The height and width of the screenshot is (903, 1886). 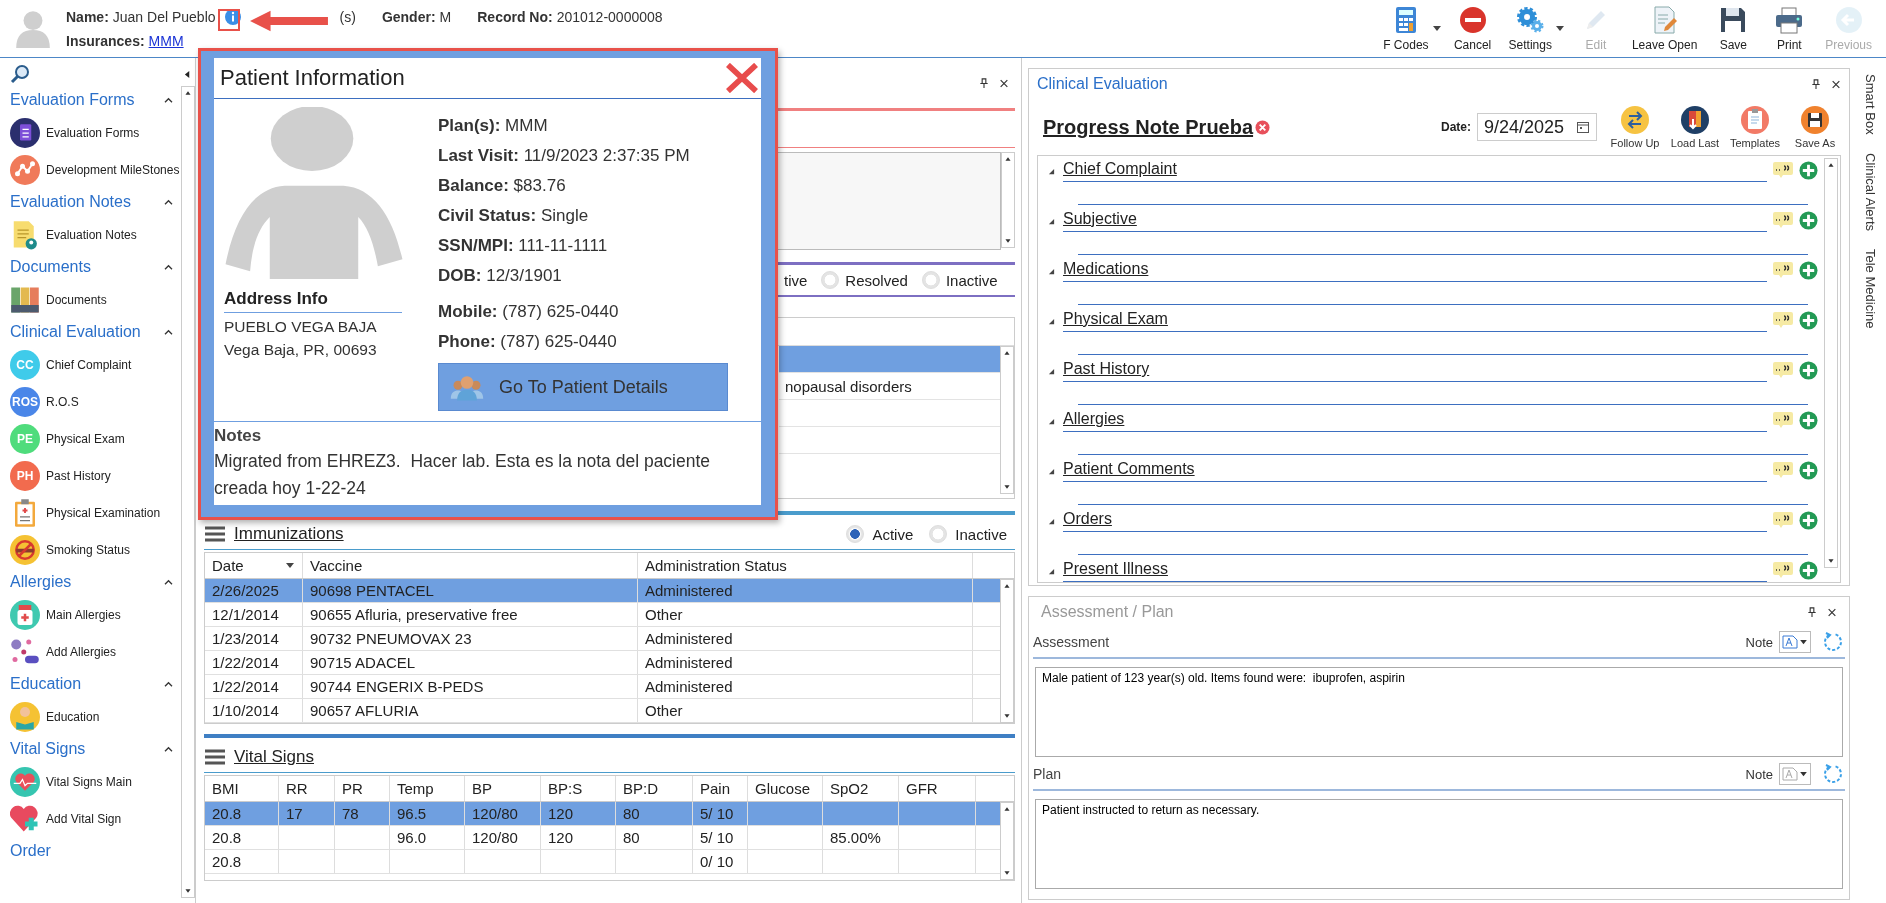 What do you see at coordinates (95, 132) in the screenshot?
I see `sidebar-item: Evaluation Forms` at bounding box center [95, 132].